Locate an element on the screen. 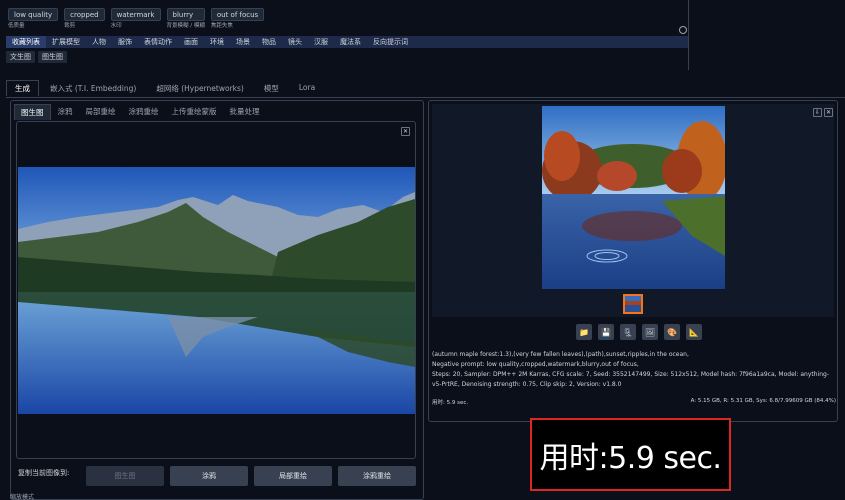 The image size is (845, 500). download-icon: ⇩ is located at coordinates (817, 112).